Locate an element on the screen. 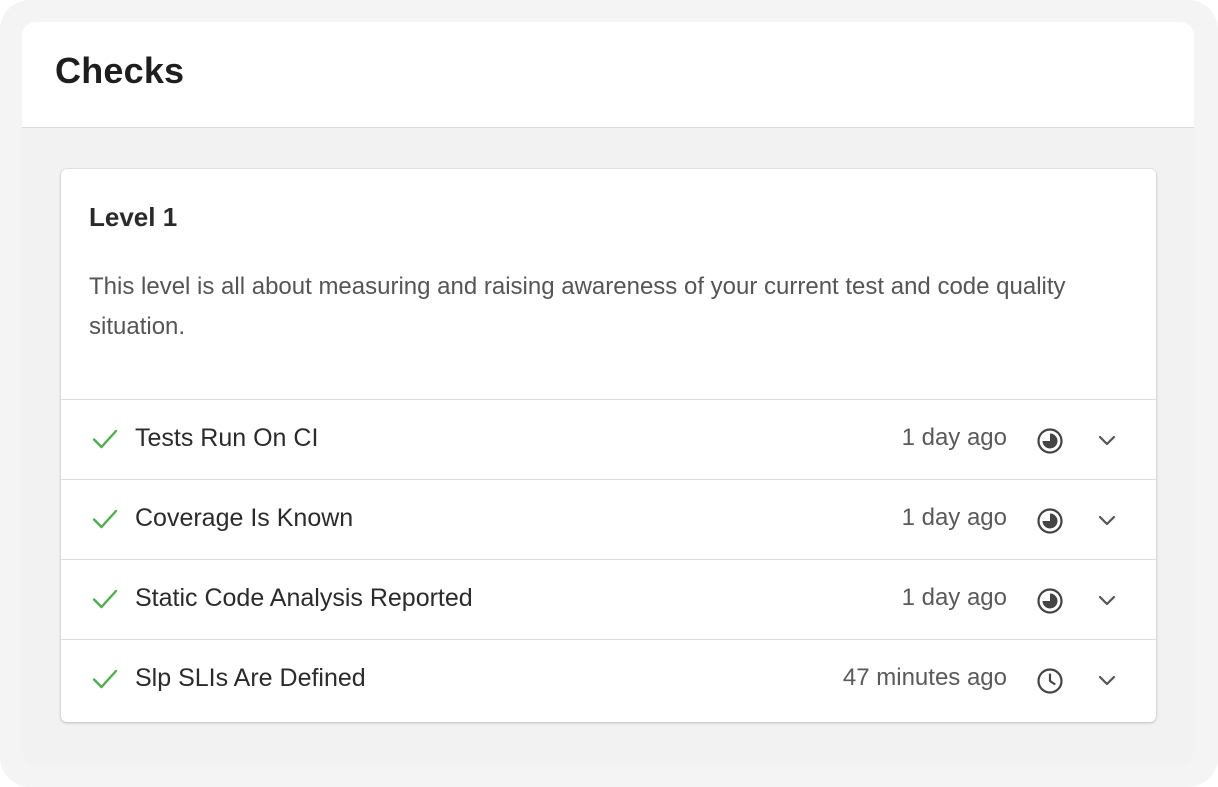 This screenshot has height=787, width=1218. page-title: Checks is located at coordinates (120, 70).